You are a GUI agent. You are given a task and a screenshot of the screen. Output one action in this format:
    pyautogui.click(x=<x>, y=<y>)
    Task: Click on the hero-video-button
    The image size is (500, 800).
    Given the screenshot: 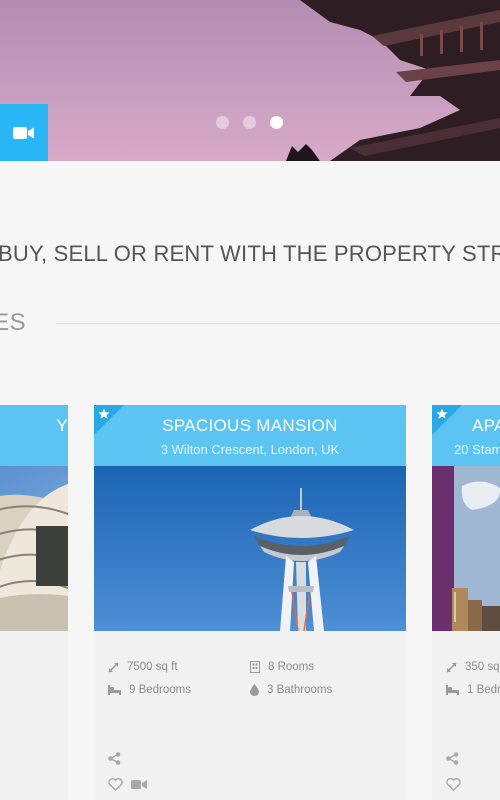 What is the action you would take?
    pyautogui.click(x=24, y=132)
    